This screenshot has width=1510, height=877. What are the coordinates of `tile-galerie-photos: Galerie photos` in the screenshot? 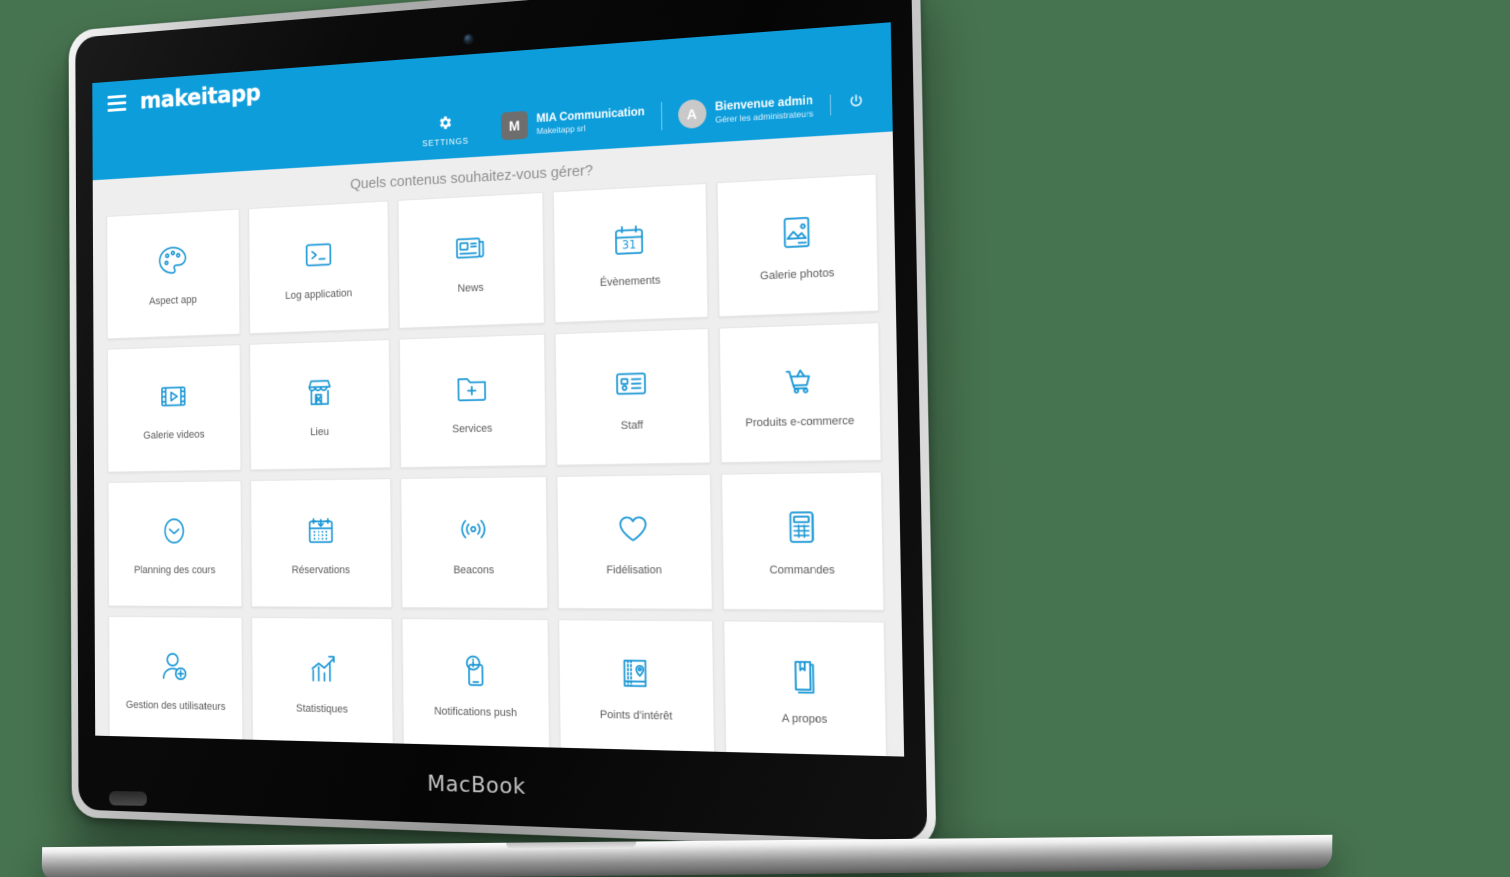 It's located at (798, 245).